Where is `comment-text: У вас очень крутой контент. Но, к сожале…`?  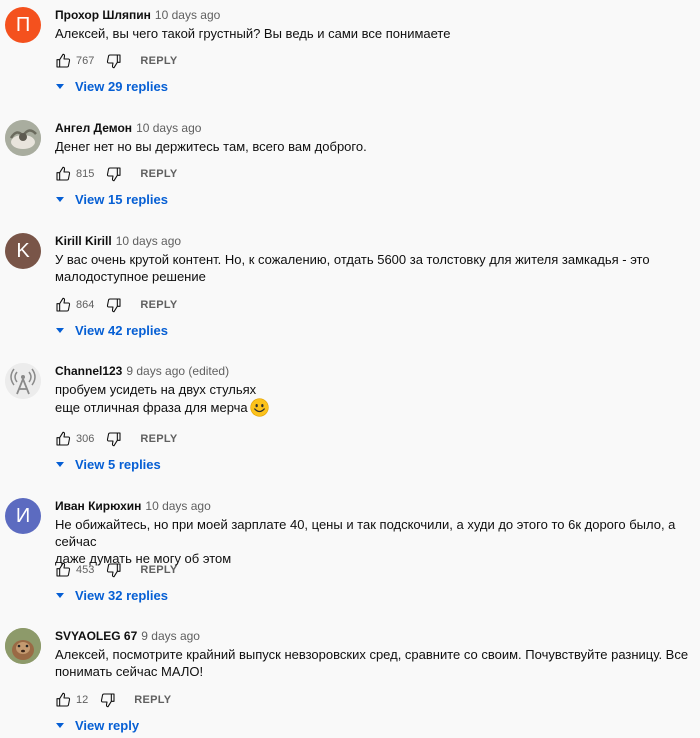
comment-text: У вас очень крутой контент. Но, к сожале… is located at coordinates (352, 268).